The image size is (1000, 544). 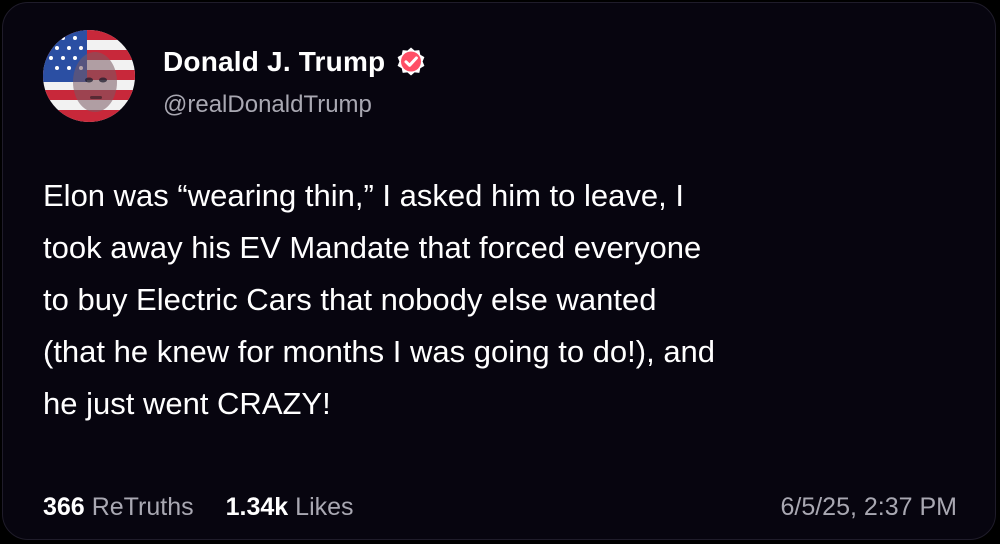 I want to click on flag-portrait-image, so click(x=89, y=76).